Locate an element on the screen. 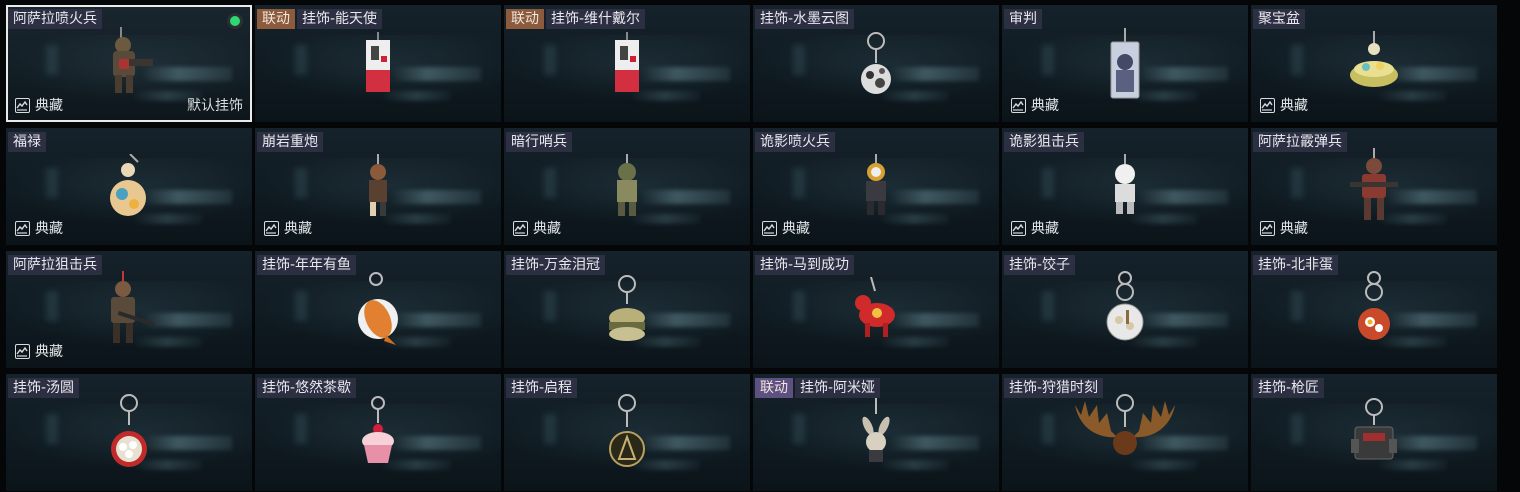  charm-title: 挂饰-万金泪冠 is located at coordinates (556, 265).